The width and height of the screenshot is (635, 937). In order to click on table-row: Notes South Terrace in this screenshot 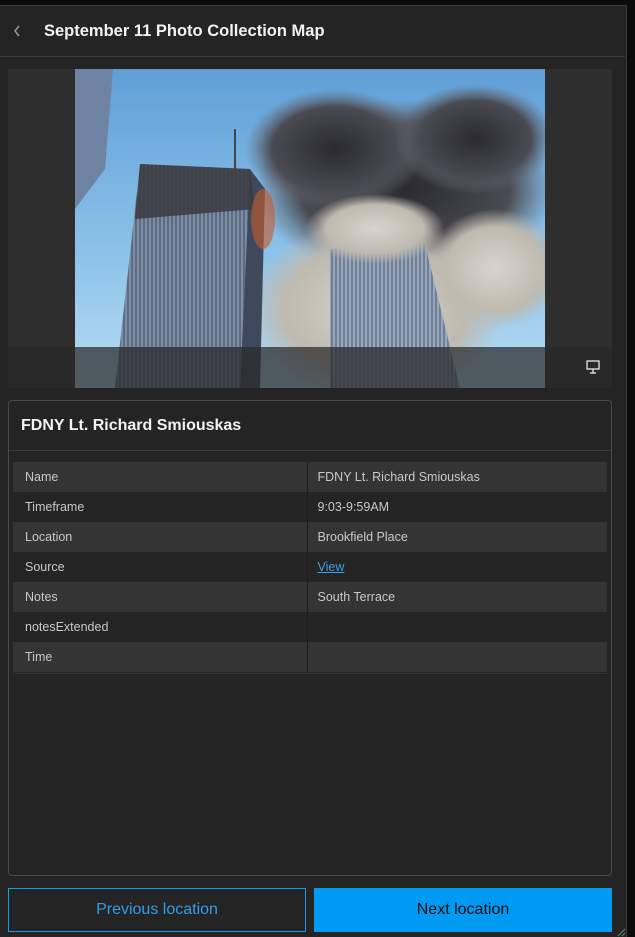, I will do `click(310, 597)`.